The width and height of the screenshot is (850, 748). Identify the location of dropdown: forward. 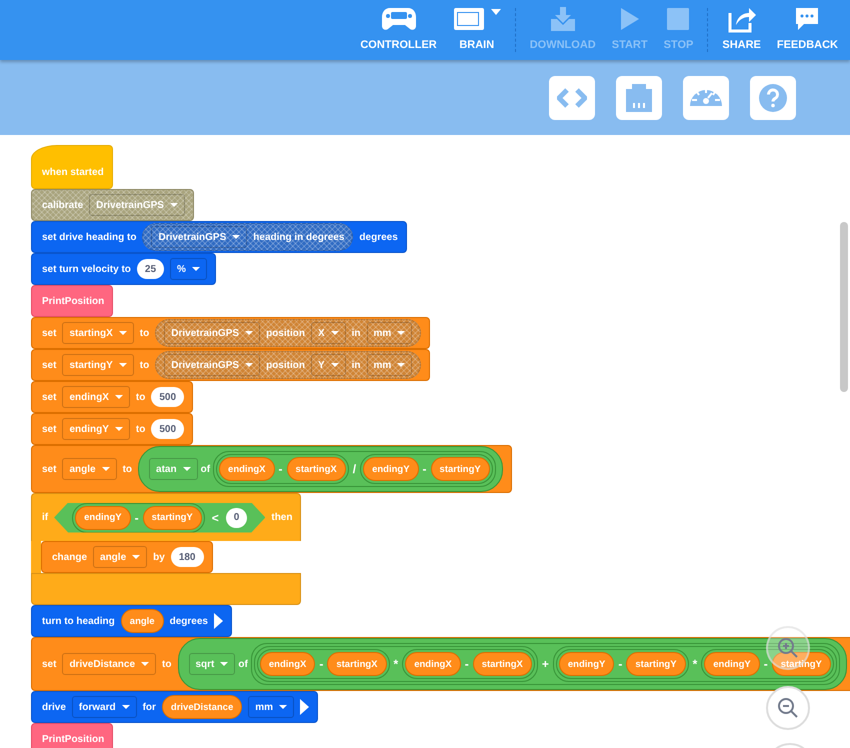
(104, 707).